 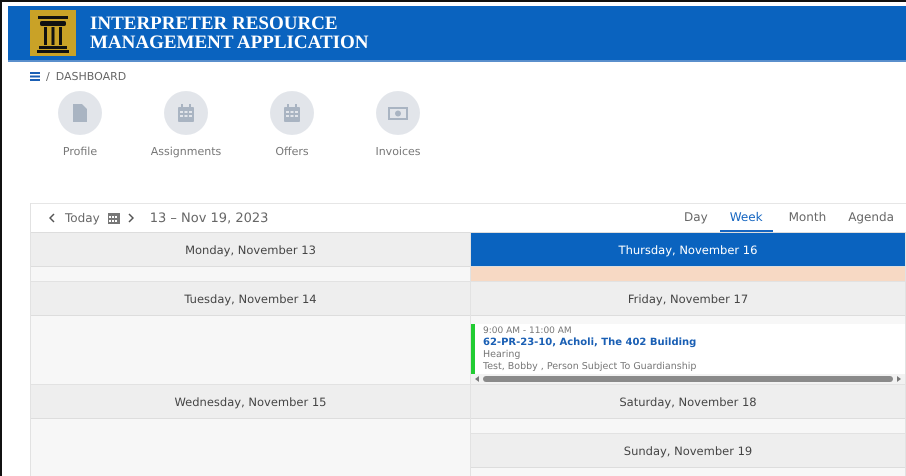 I want to click on shortcut-tile: Assignments, so click(x=186, y=124).